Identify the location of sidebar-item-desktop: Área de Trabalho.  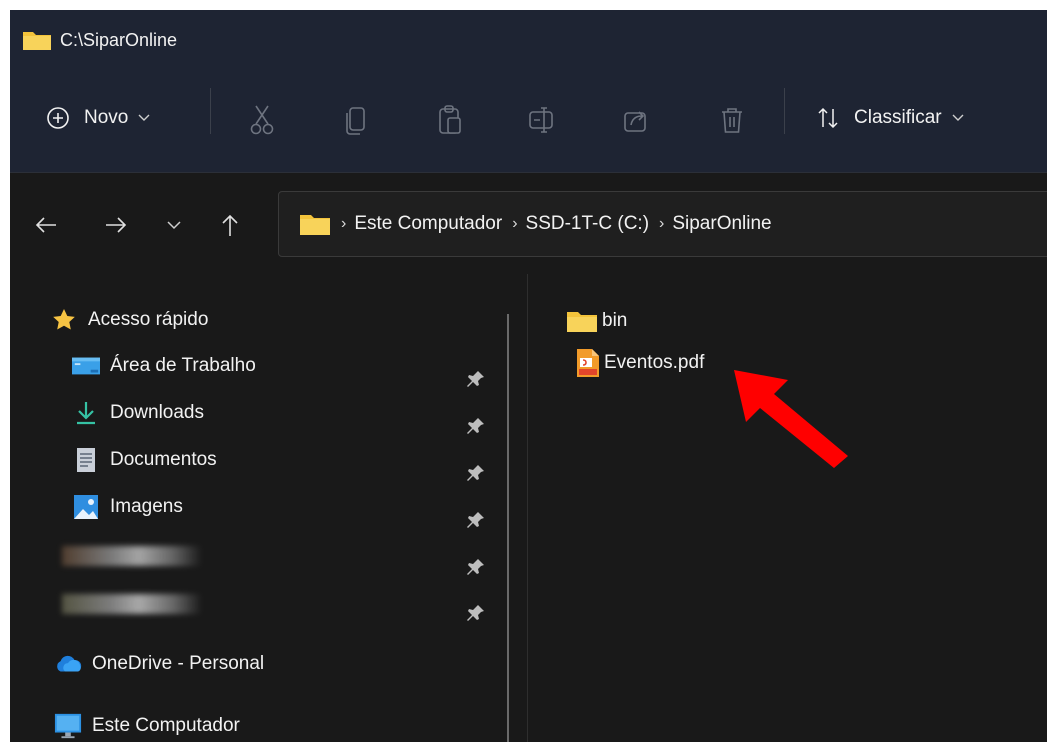
(164, 366).